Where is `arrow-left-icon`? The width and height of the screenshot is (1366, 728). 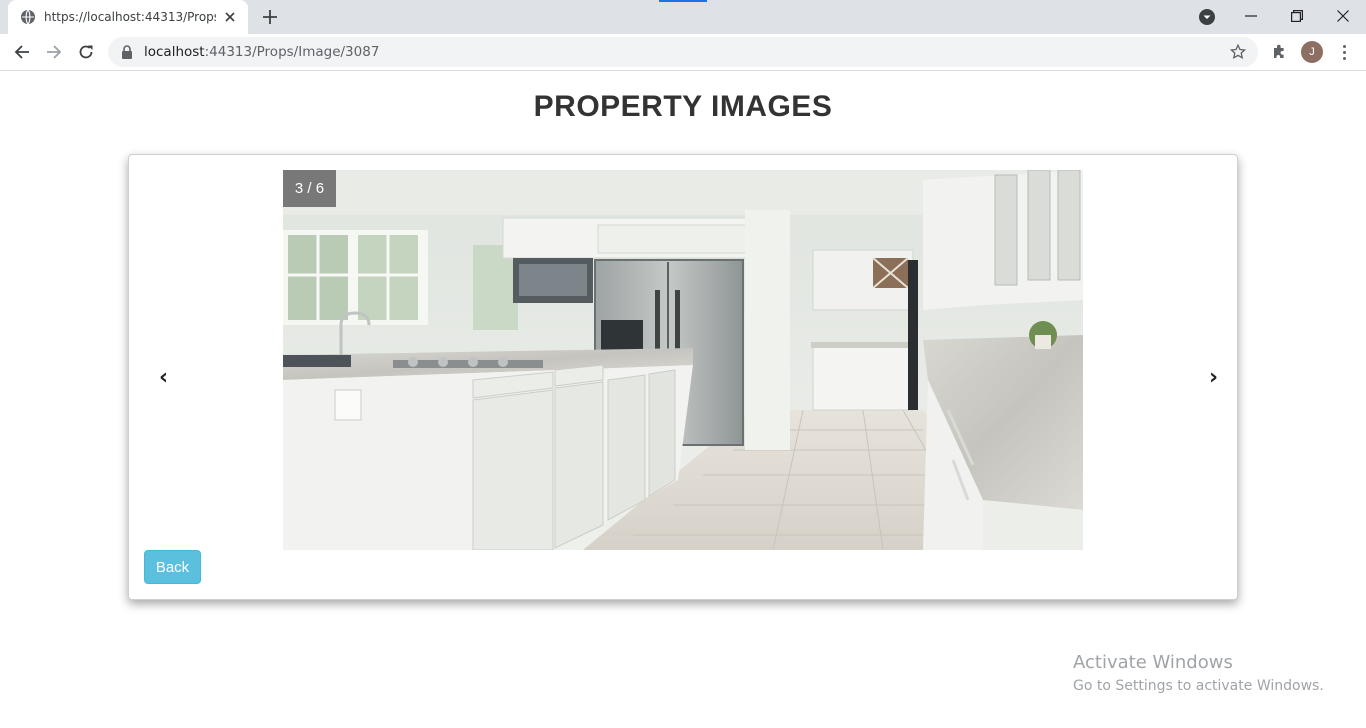
arrow-left-icon is located at coordinates (21, 52).